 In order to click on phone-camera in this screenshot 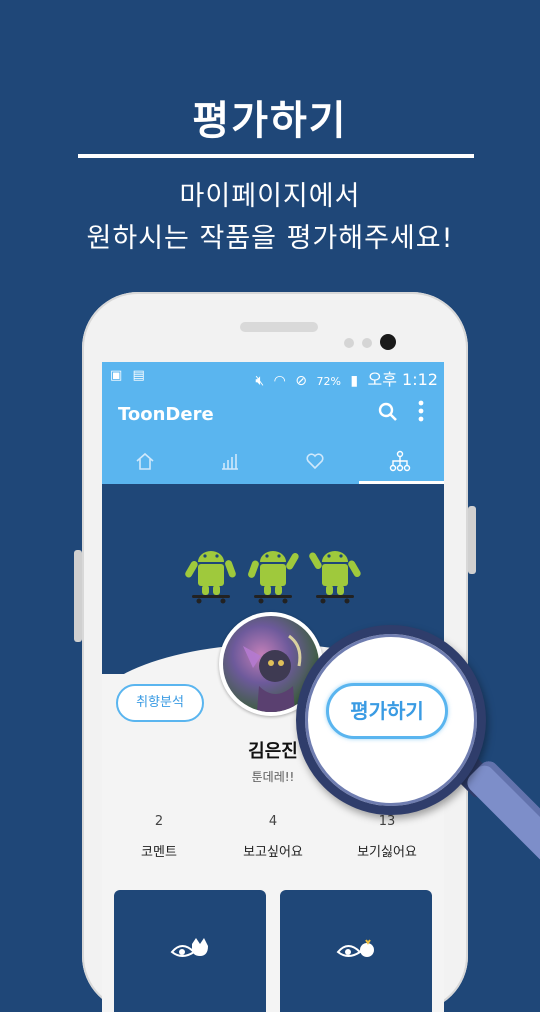, I will do `click(388, 342)`.